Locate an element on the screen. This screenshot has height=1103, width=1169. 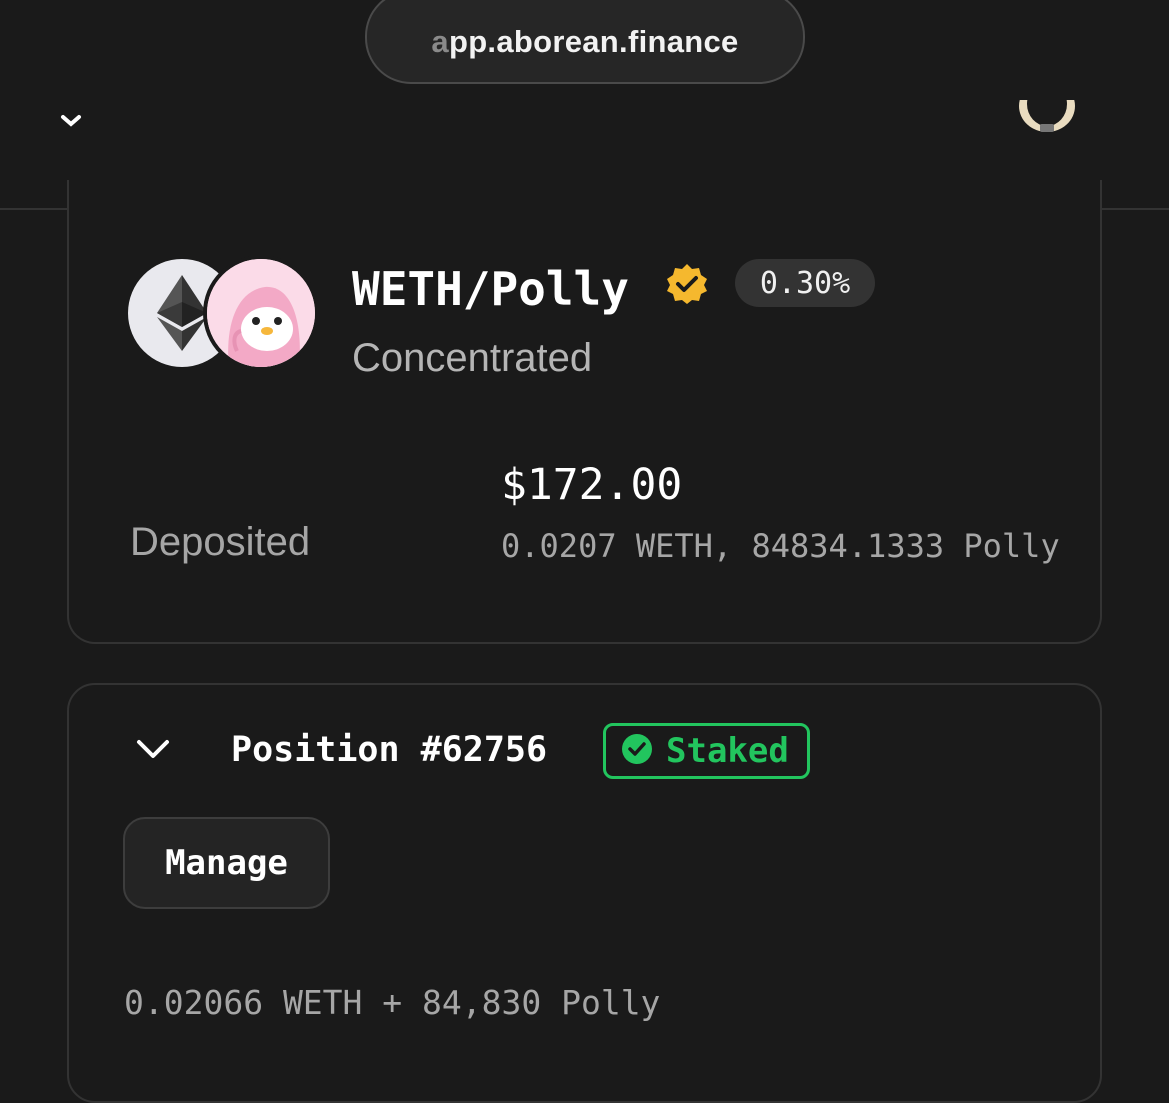
position-token-amounts: 0.02066 WETH + 84,830 Polly is located at coordinates (392, 1002).